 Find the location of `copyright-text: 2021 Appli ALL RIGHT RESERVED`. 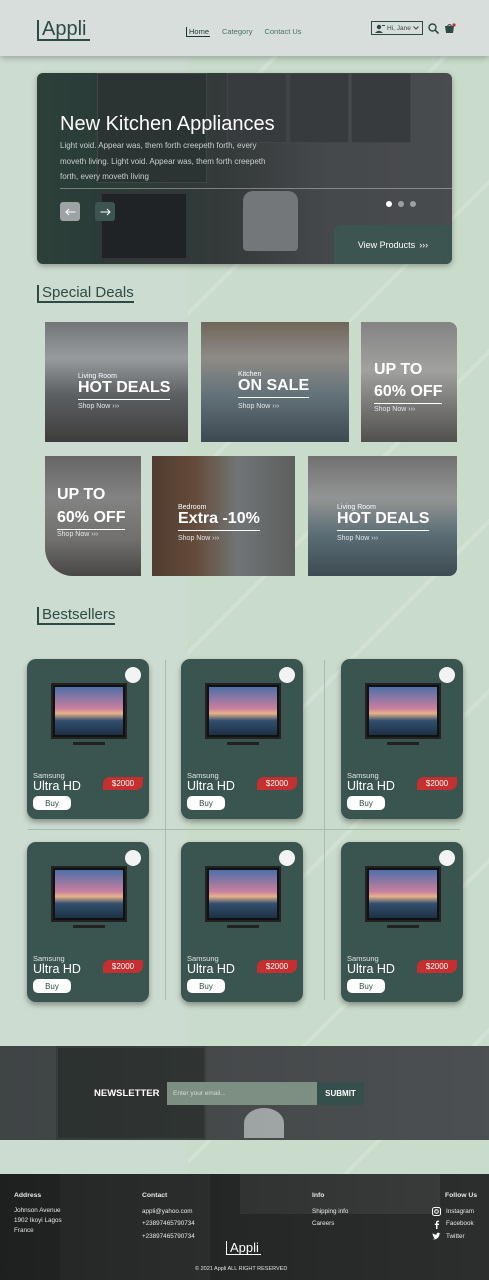

copyright-text: 2021 Appli ALL RIGHT RESERVED is located at coordinates (244, 1269).